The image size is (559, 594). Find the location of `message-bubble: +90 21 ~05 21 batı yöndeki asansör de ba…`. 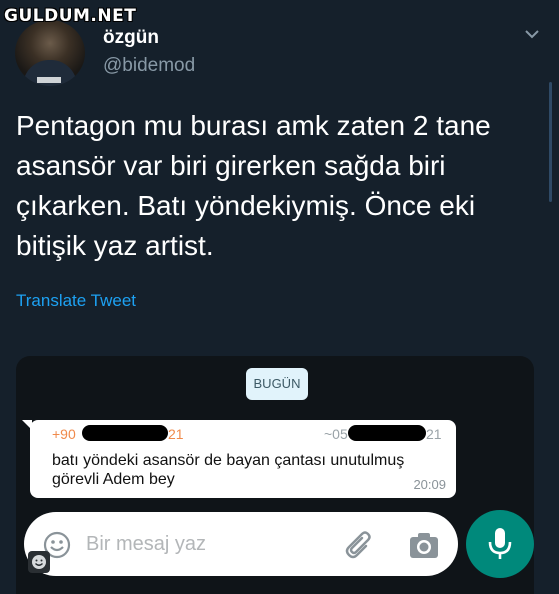

message-bubble: +90 21 ~05 21 batı yöndeki asansör de ba… is located at coordinates (239, 459).